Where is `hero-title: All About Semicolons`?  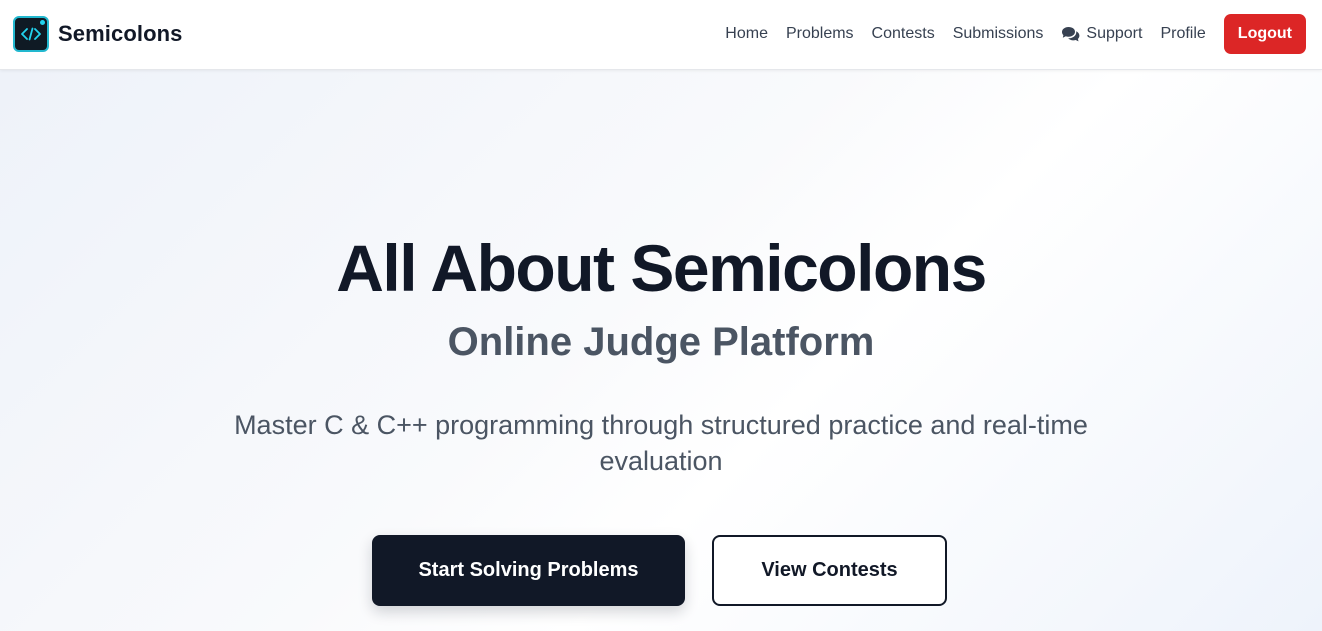
hero-title: All About Semicolons is located at coordinates (661, 268).